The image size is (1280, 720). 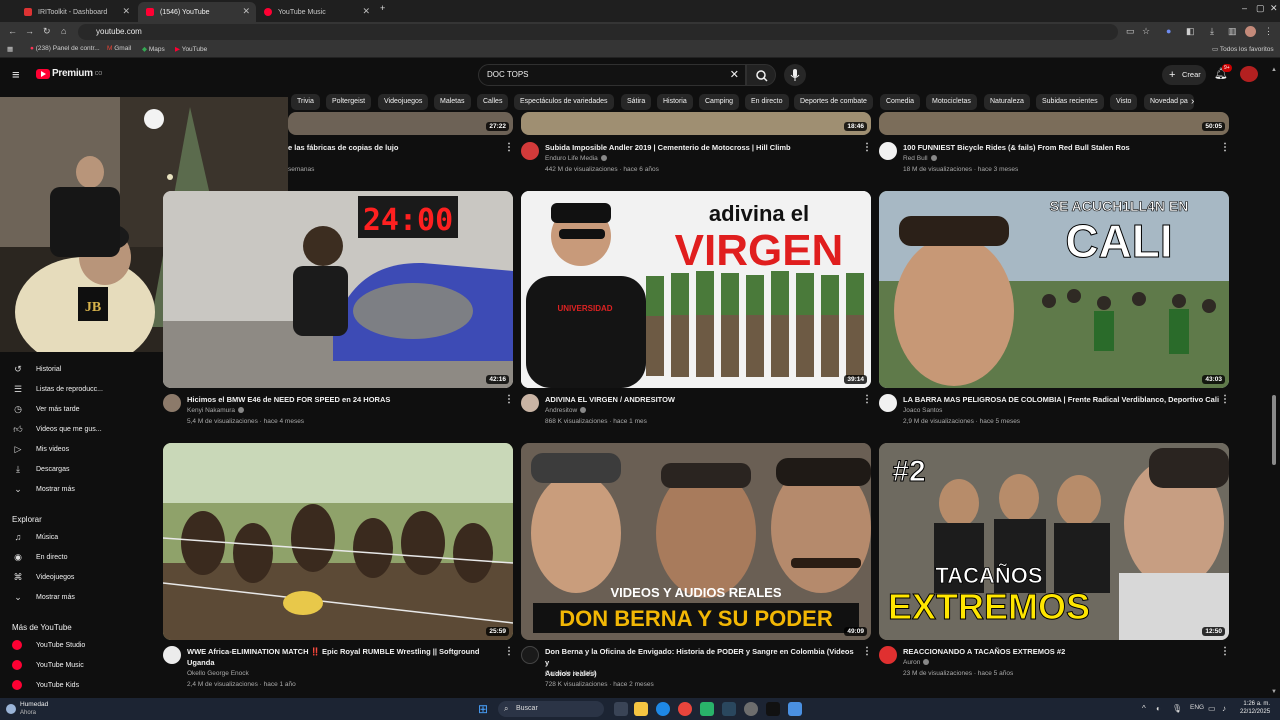 What do you see at coordinates (1190, 31) in the screenshot?
I see `extensions-puzzle-icon: ◧` at bounding box center [1190, 31].